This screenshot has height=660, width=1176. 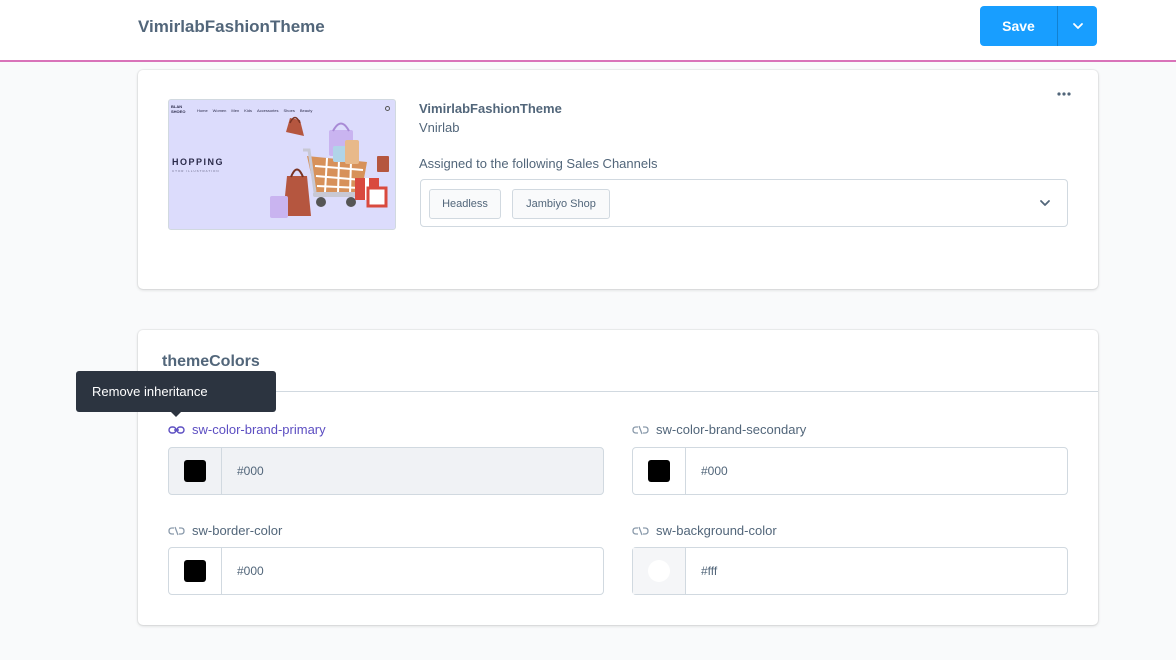 What do you see at coordinates (386, 471) in the screenshot?
I see `color-field-brand-primary: #000` at bounding box center [386, 471].